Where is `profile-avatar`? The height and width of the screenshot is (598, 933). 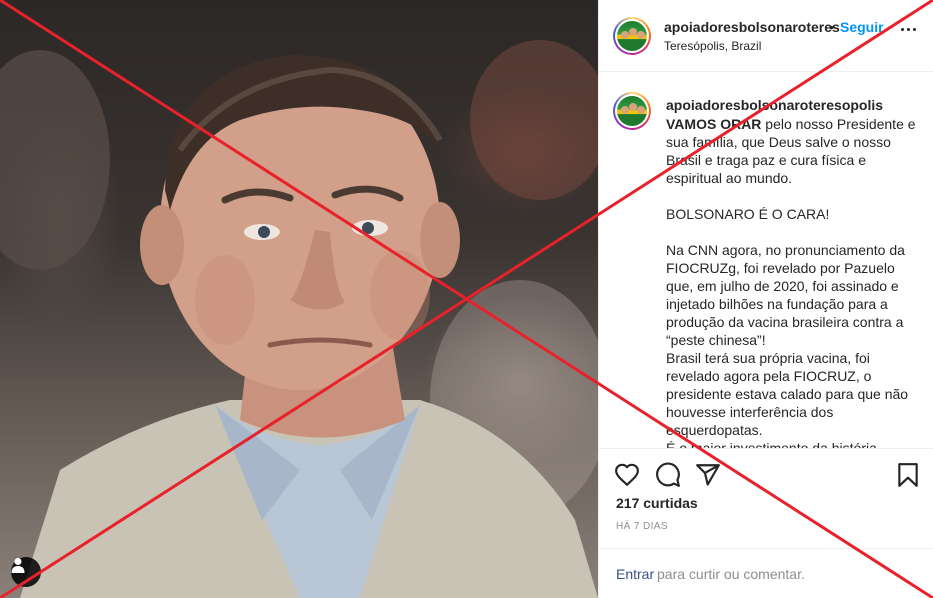
profile-avatar is located at coordinates (632, 36).